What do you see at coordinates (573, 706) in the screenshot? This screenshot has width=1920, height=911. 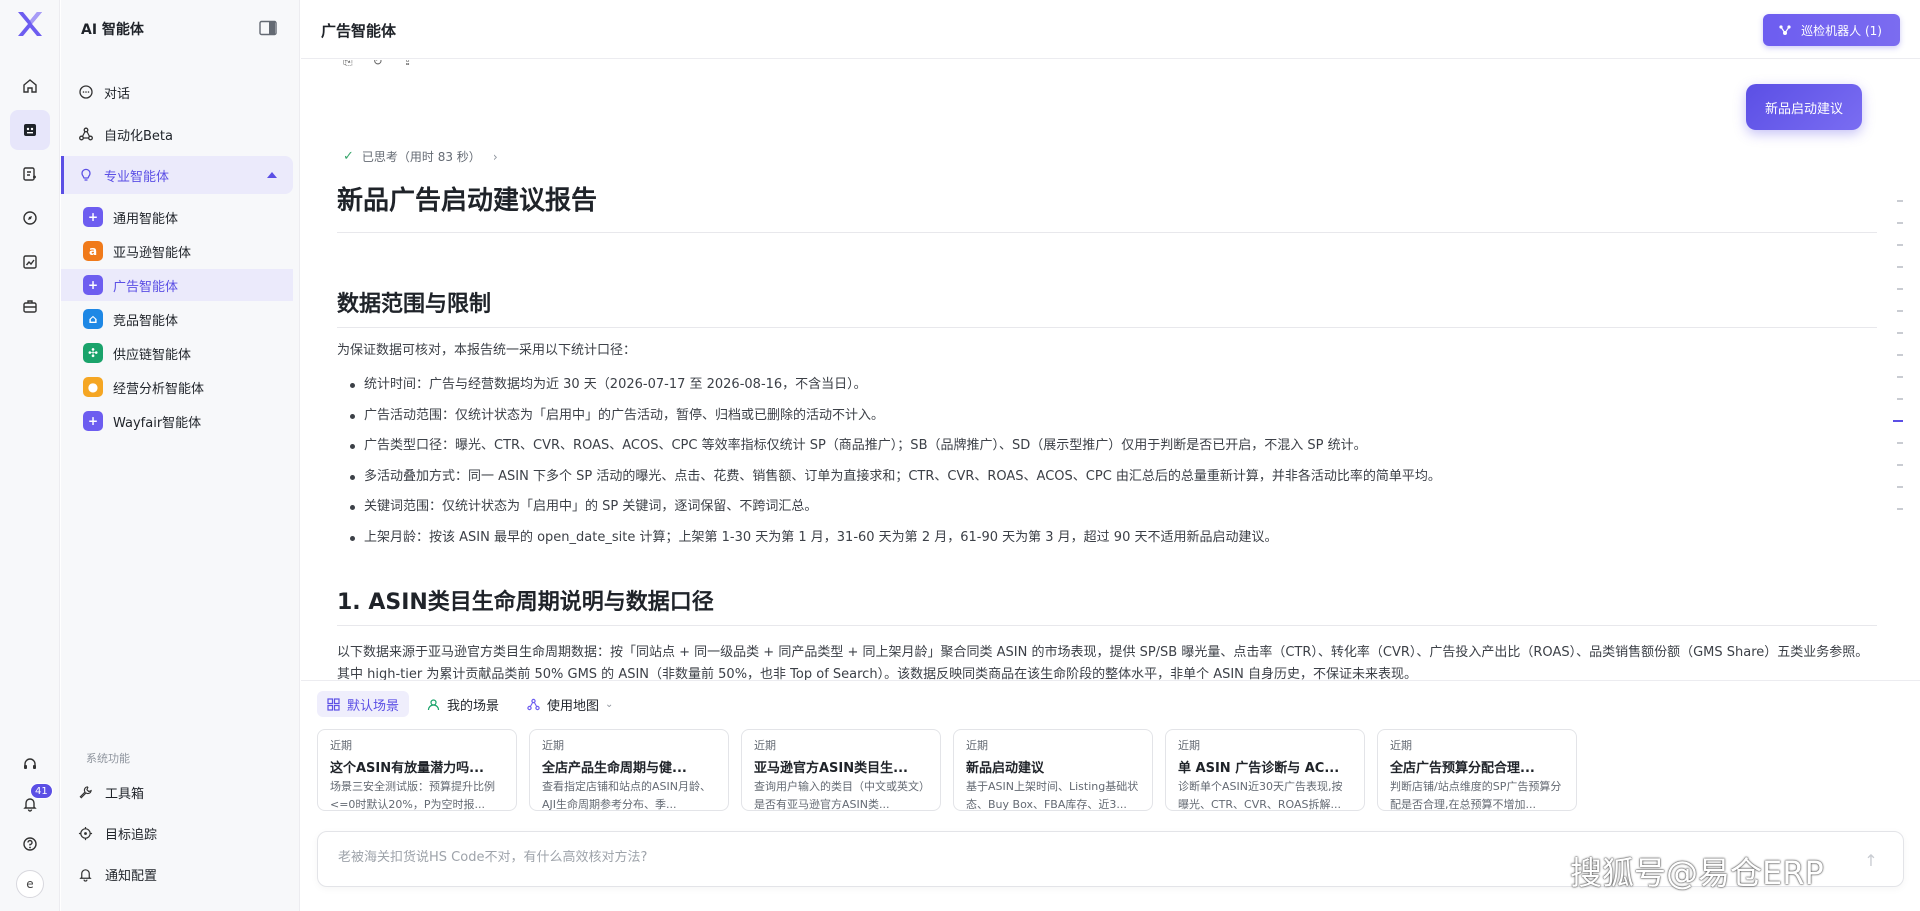 I see `tab-label: 使用地图` at bounding box center [573, 706].